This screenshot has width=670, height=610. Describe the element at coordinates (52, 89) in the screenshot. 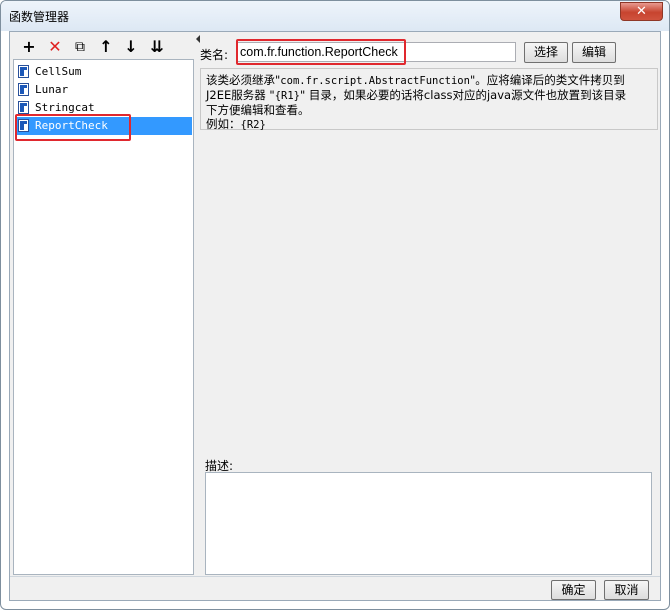

I see `list-item-label: Lunar` at that location.